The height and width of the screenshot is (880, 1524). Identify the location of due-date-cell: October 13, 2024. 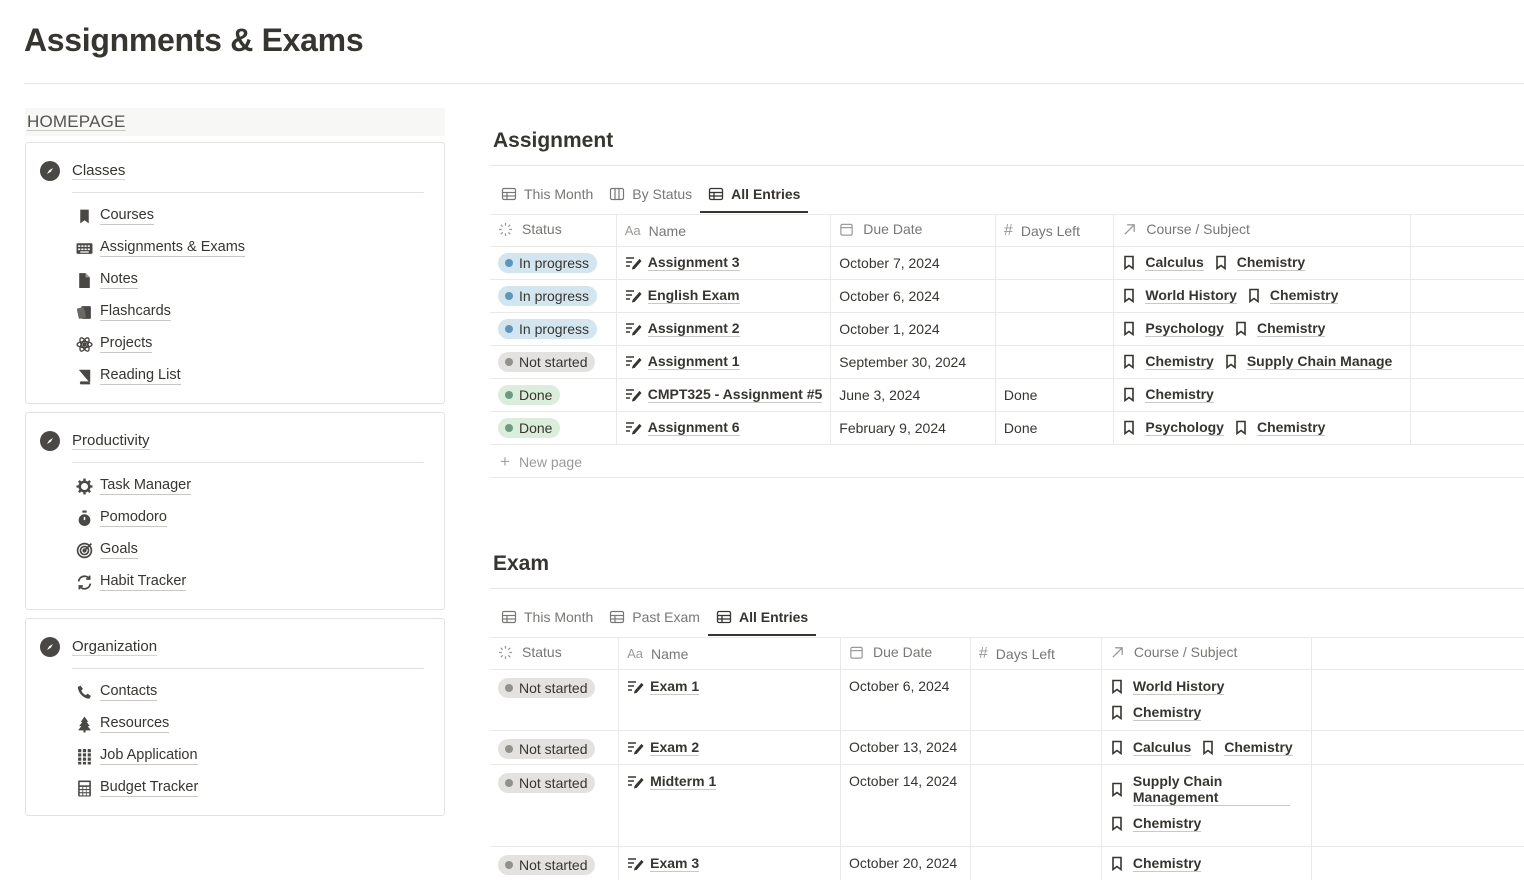
(905, 747).